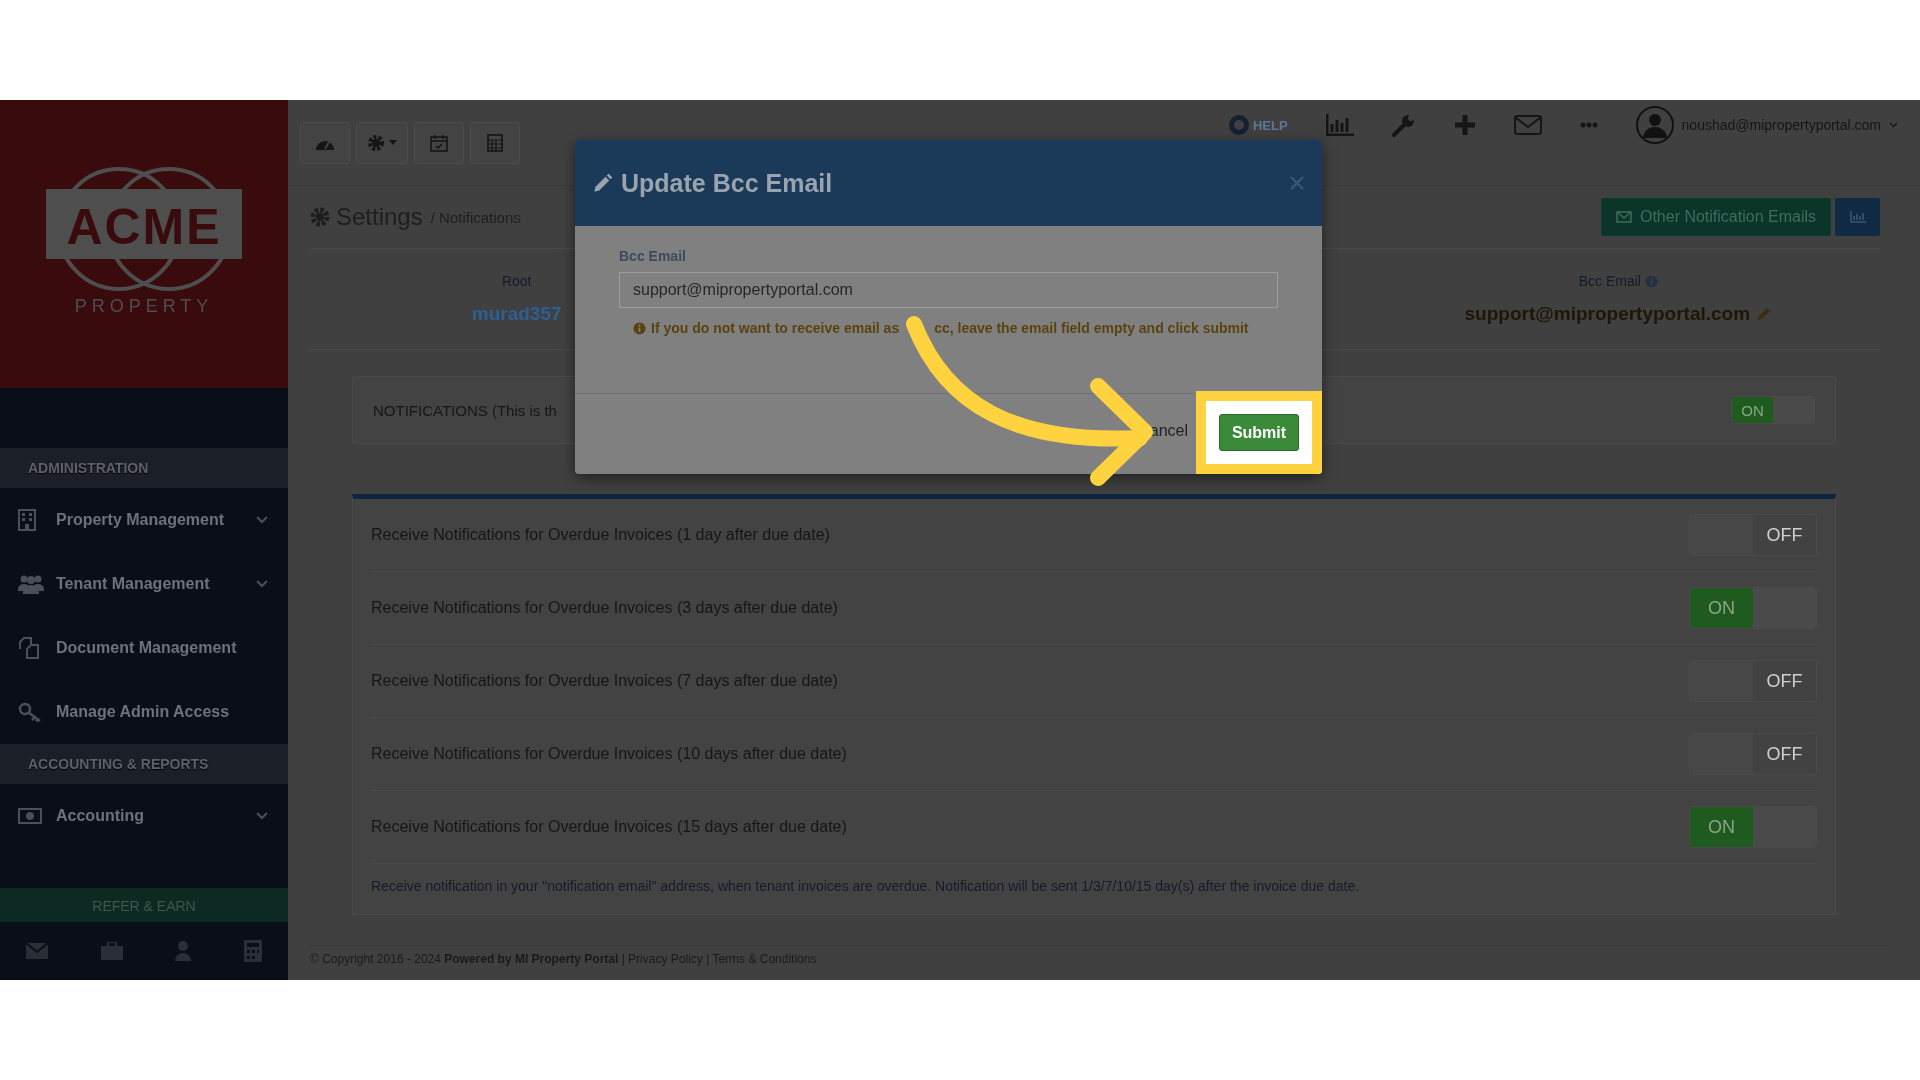  What do you see at coordinates (144, 520) in the screenshot?
I see `sidebar-item: Property Management` at bounding box center [144, 520].